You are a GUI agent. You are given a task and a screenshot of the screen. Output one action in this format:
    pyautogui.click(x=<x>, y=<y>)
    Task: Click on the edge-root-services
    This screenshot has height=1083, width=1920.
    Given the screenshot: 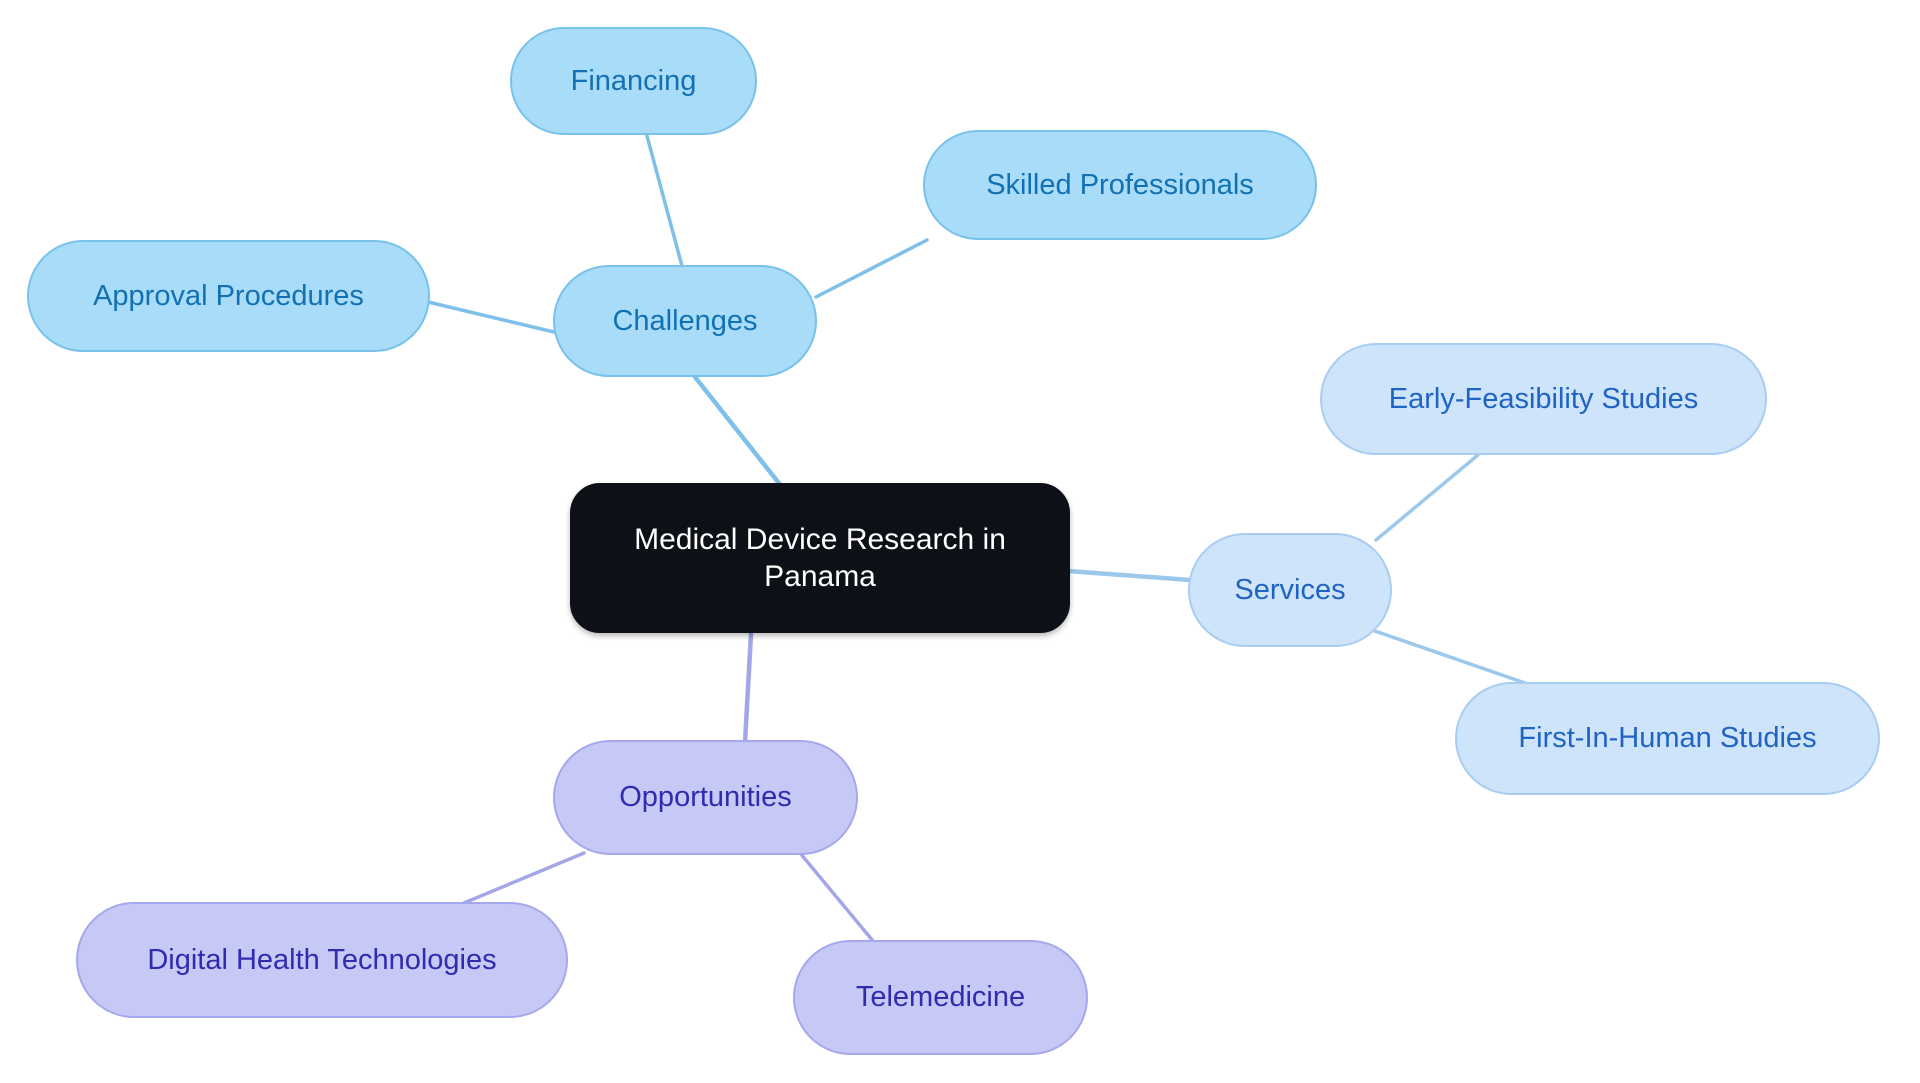 What is the action you would take?
    pyautogui.click(x=1129, y=575)
    